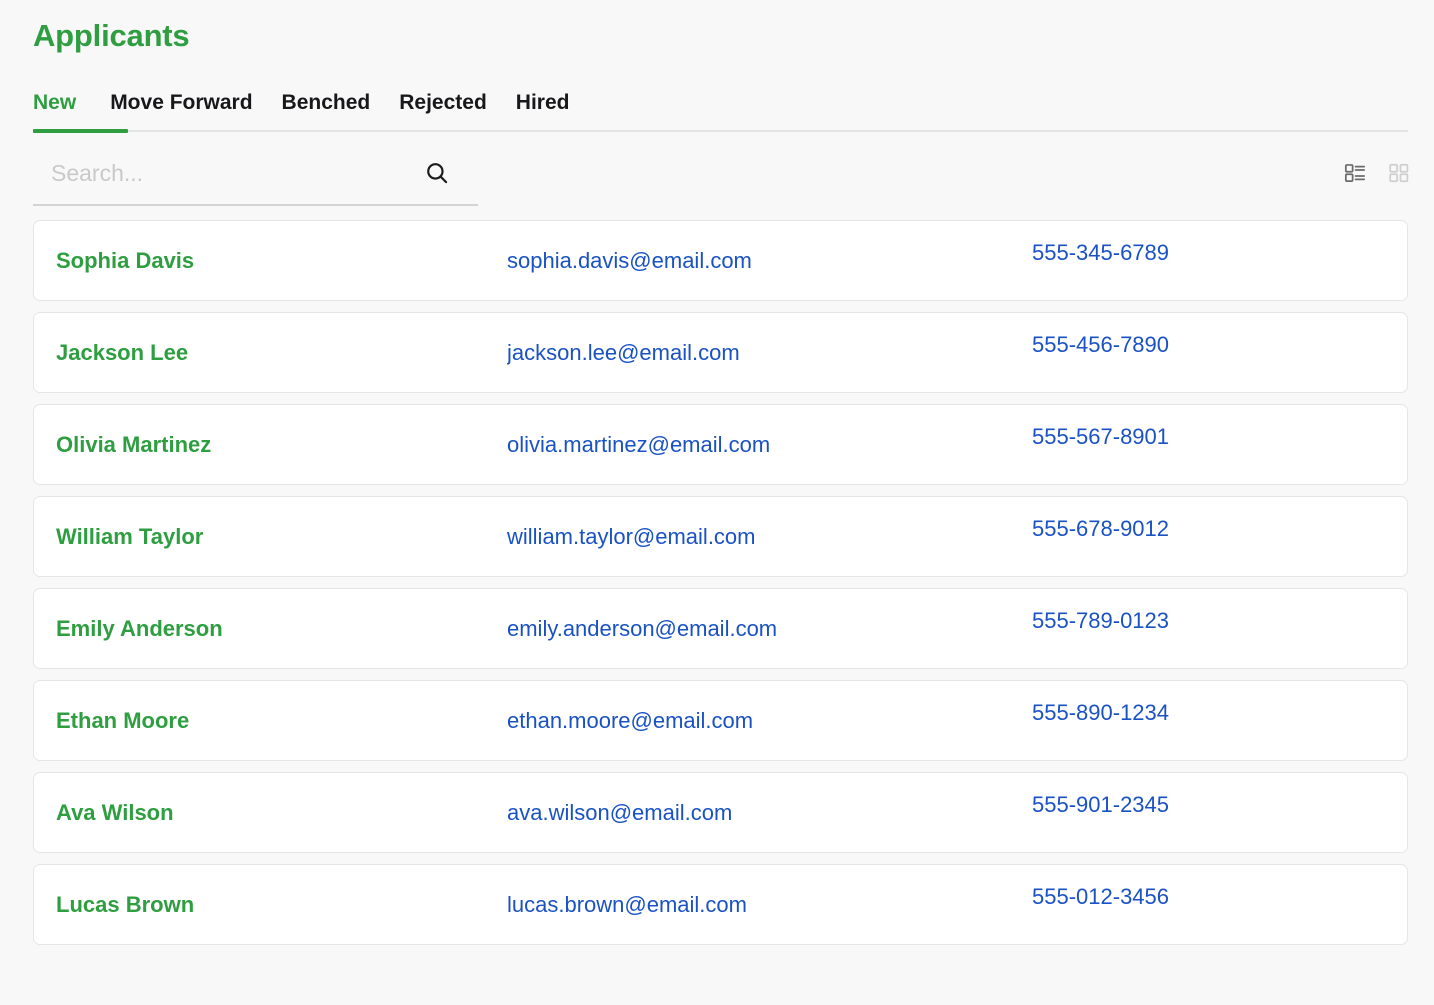  Describe the element at coordinates (1219, 529) in the screenshot. I see `applicant-phone: 555-678-9012` at that location.